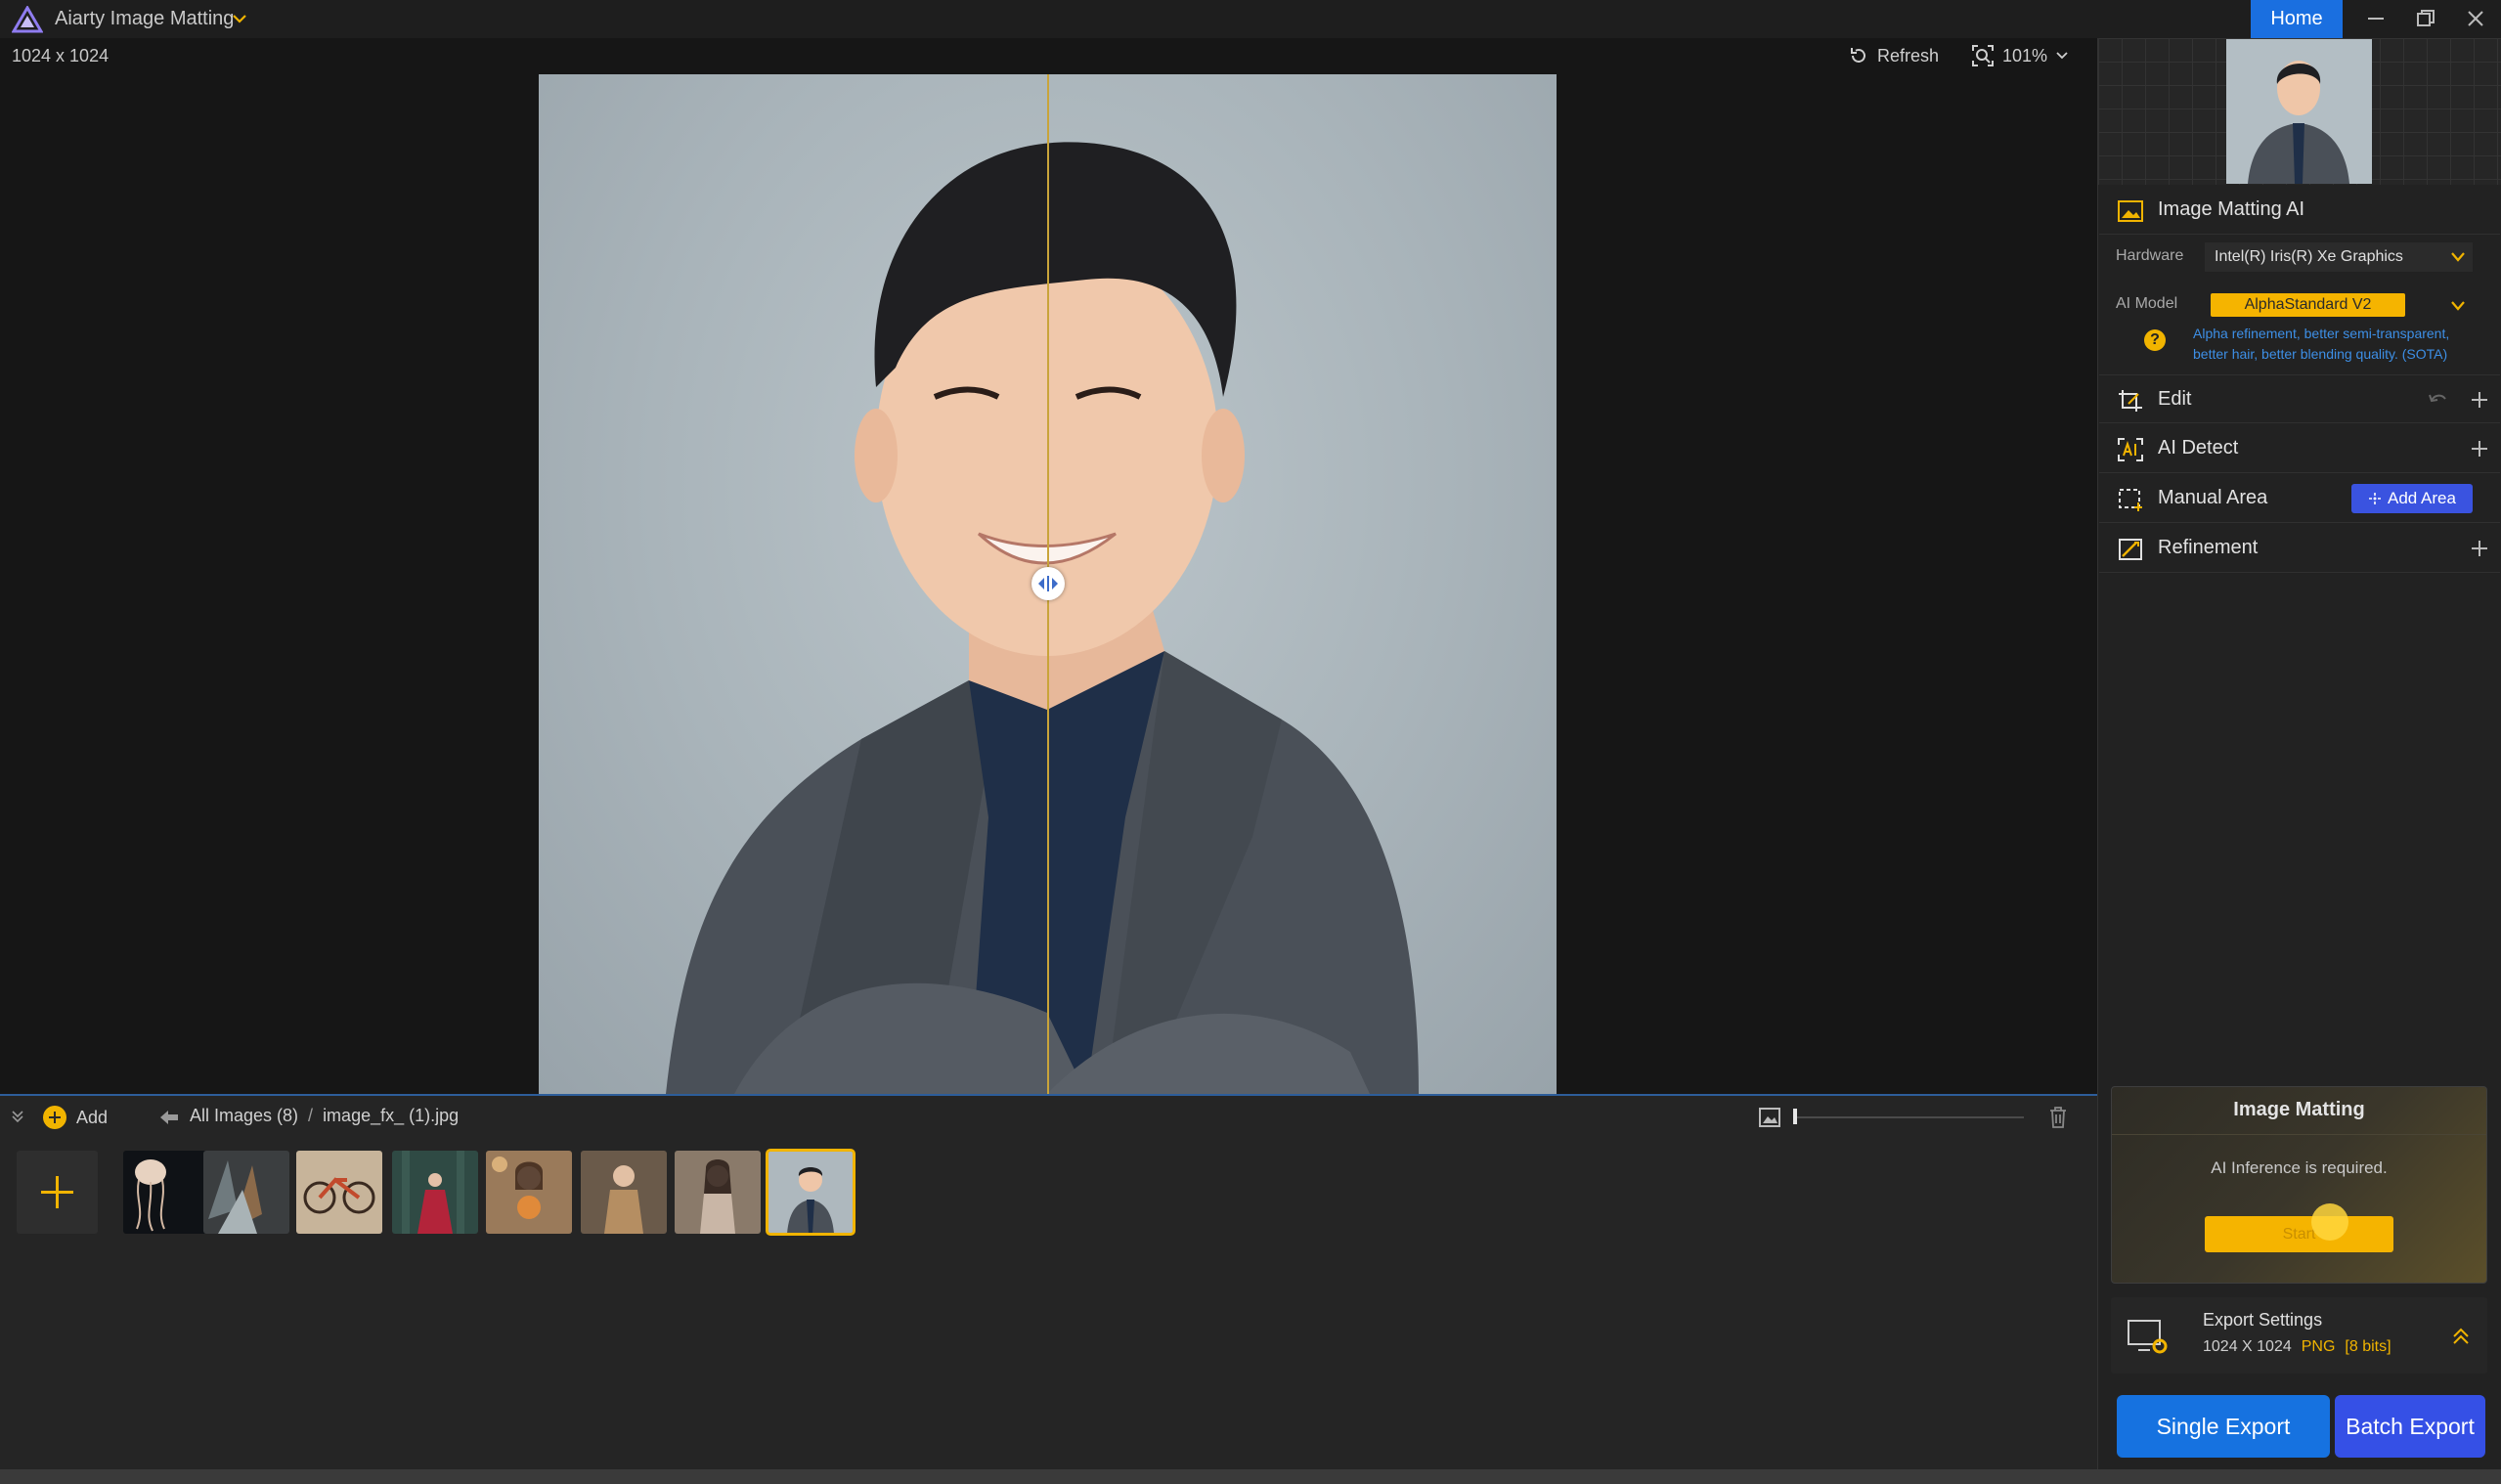  I want to click on ai-model-value: AlphaStandard V2, so click(2308, 304).